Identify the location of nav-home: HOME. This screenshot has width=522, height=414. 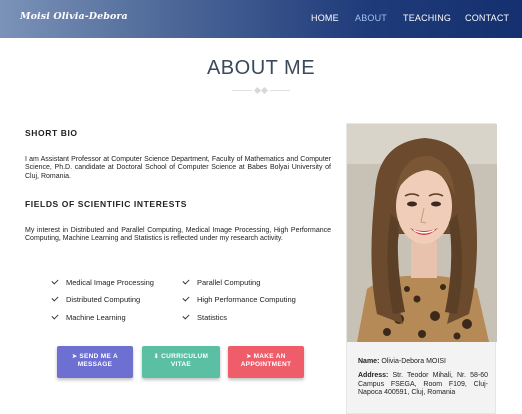
(325, 18).